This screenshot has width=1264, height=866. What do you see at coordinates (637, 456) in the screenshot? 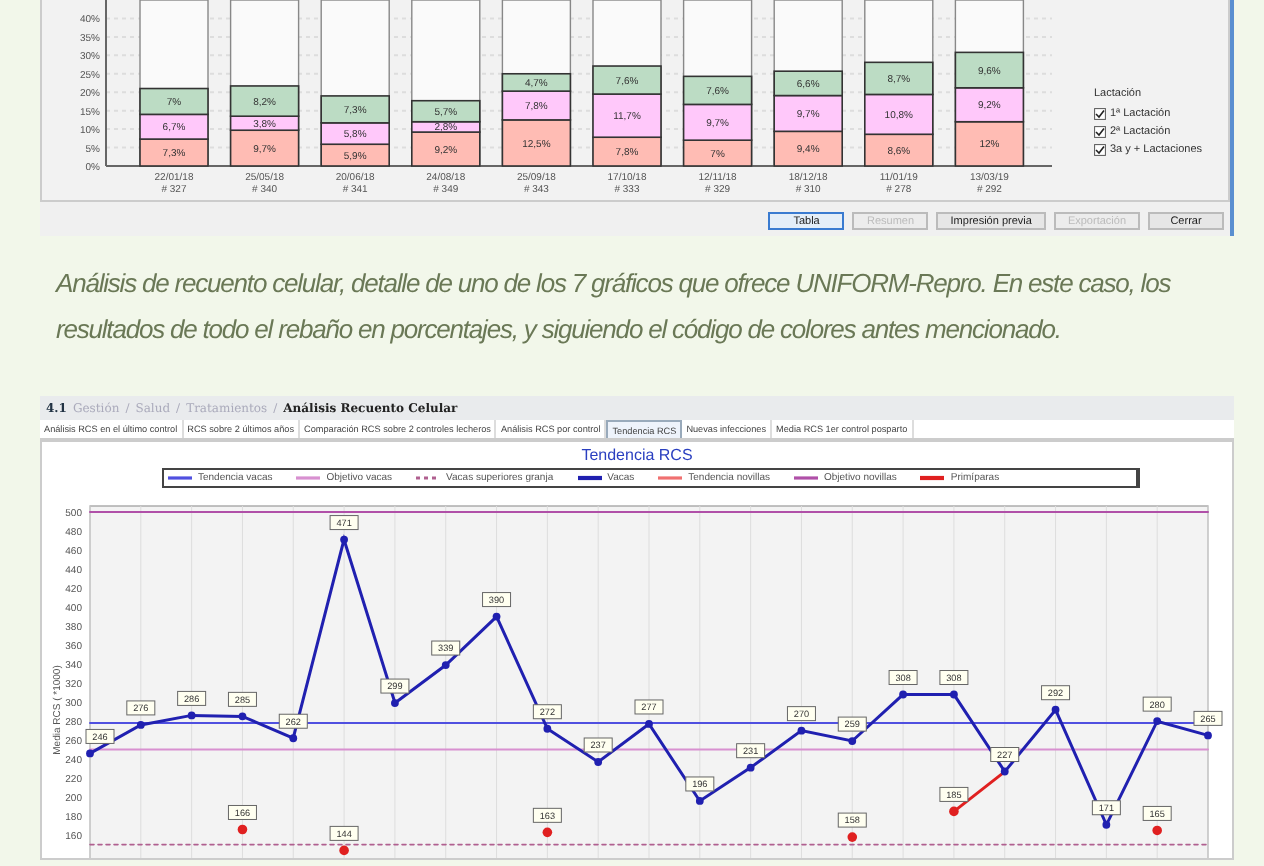
I see `chart-title: Tendencia RCS` at bounding box center [637, 456].